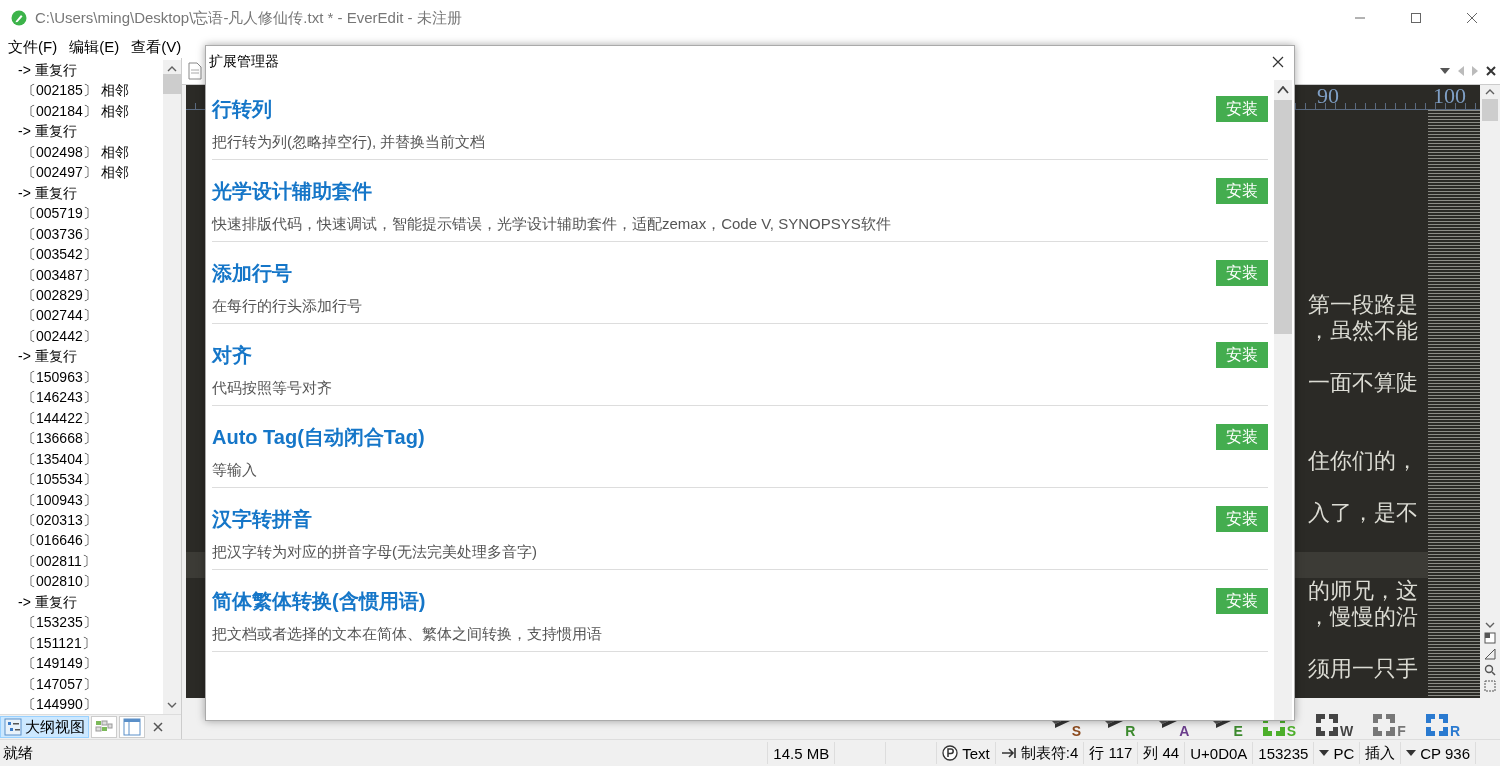 The image size is (1500, 766). Describe the element at coordinates (319, 601) in the screenshot. I see `extension-name: 简体繁体转换(含惯用语)` at that location.